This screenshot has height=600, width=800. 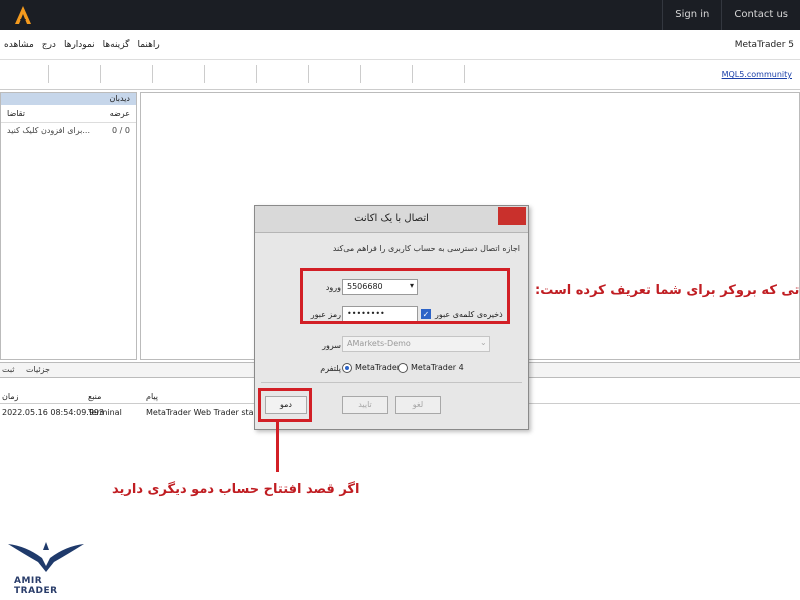 What do you see at coordinates (23, 15) in the screenshot?
I see `app-logo-icon` at bounding box center [23, 15].